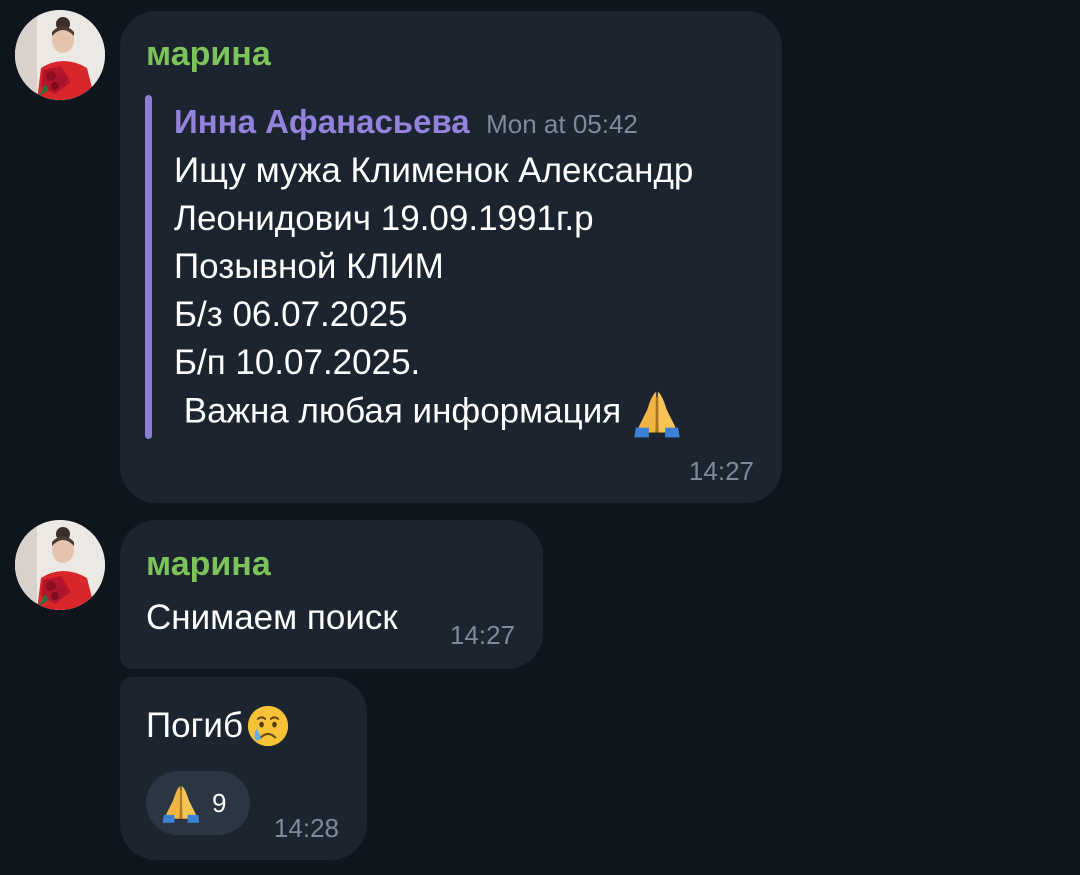  Describe the element at coordinates (268, 726) in the screenshot. I see `crying-face-emoji` at that location.